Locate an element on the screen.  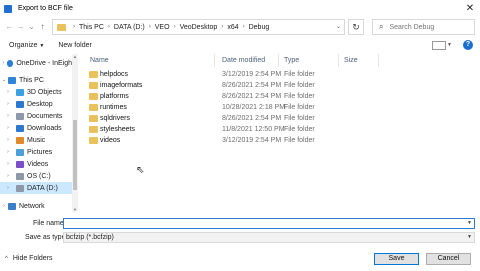
table-row: platforms 8/26/2021 2:54 PM File folder is located at coordinates (232, 96).